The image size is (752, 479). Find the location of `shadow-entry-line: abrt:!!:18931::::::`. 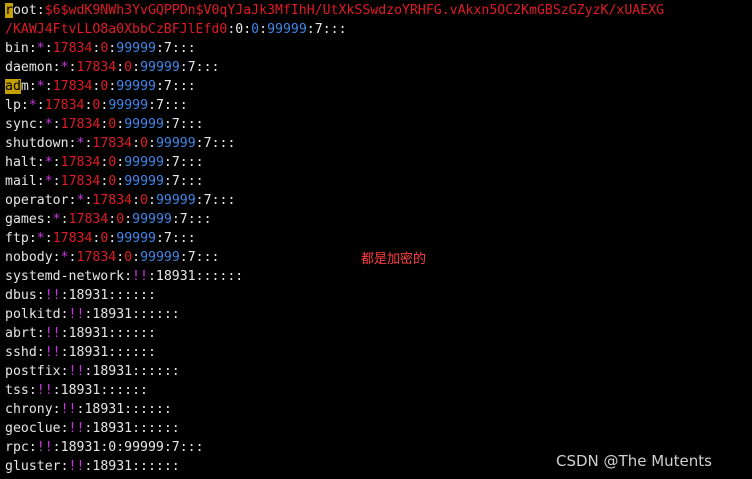

shadow-entry-line: abrt:!!:18931:::::: is located at coordinates (80, 333).